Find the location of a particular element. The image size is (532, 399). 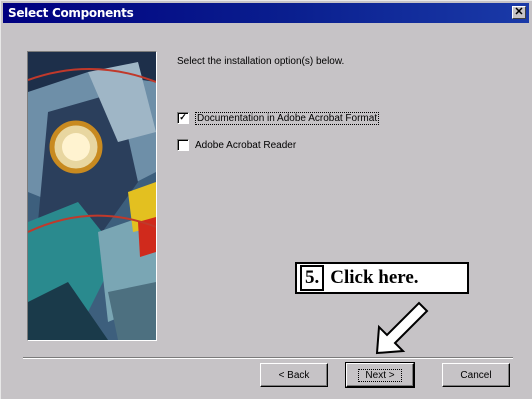

documentation-checkbox: ✓ is located at coordinates (183, 118).